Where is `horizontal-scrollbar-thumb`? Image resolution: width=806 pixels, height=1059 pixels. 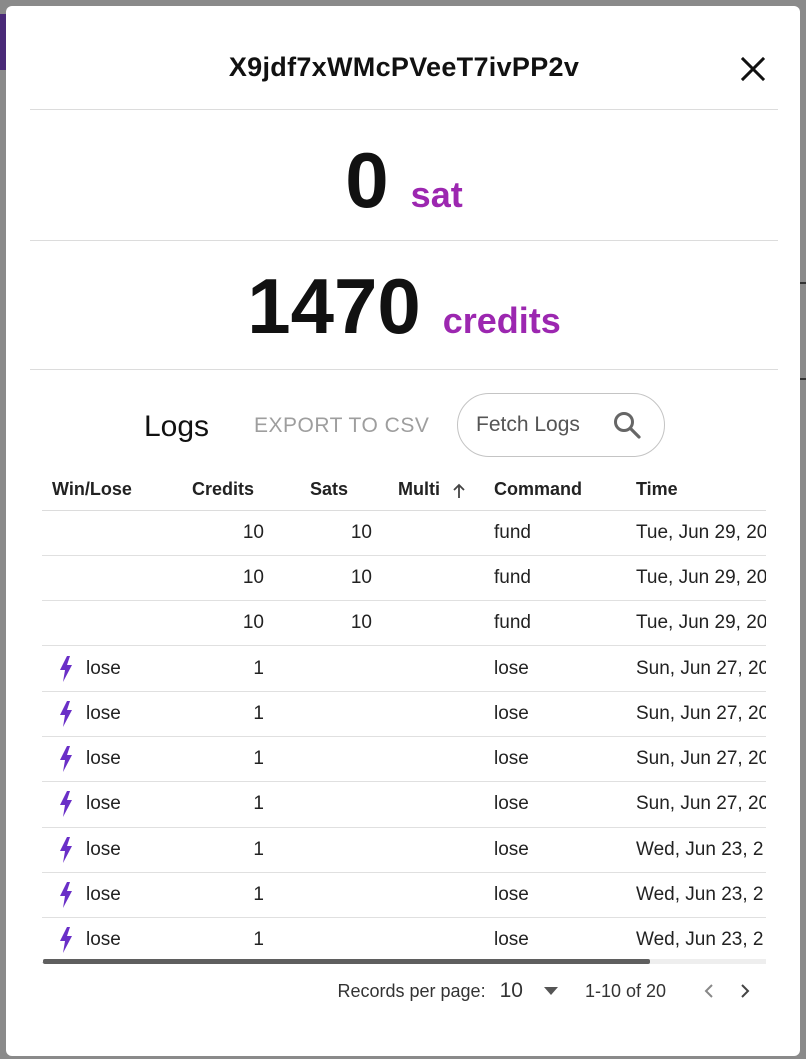
horizontal-scrollbar-thumb is located at coordinates (346, 961).